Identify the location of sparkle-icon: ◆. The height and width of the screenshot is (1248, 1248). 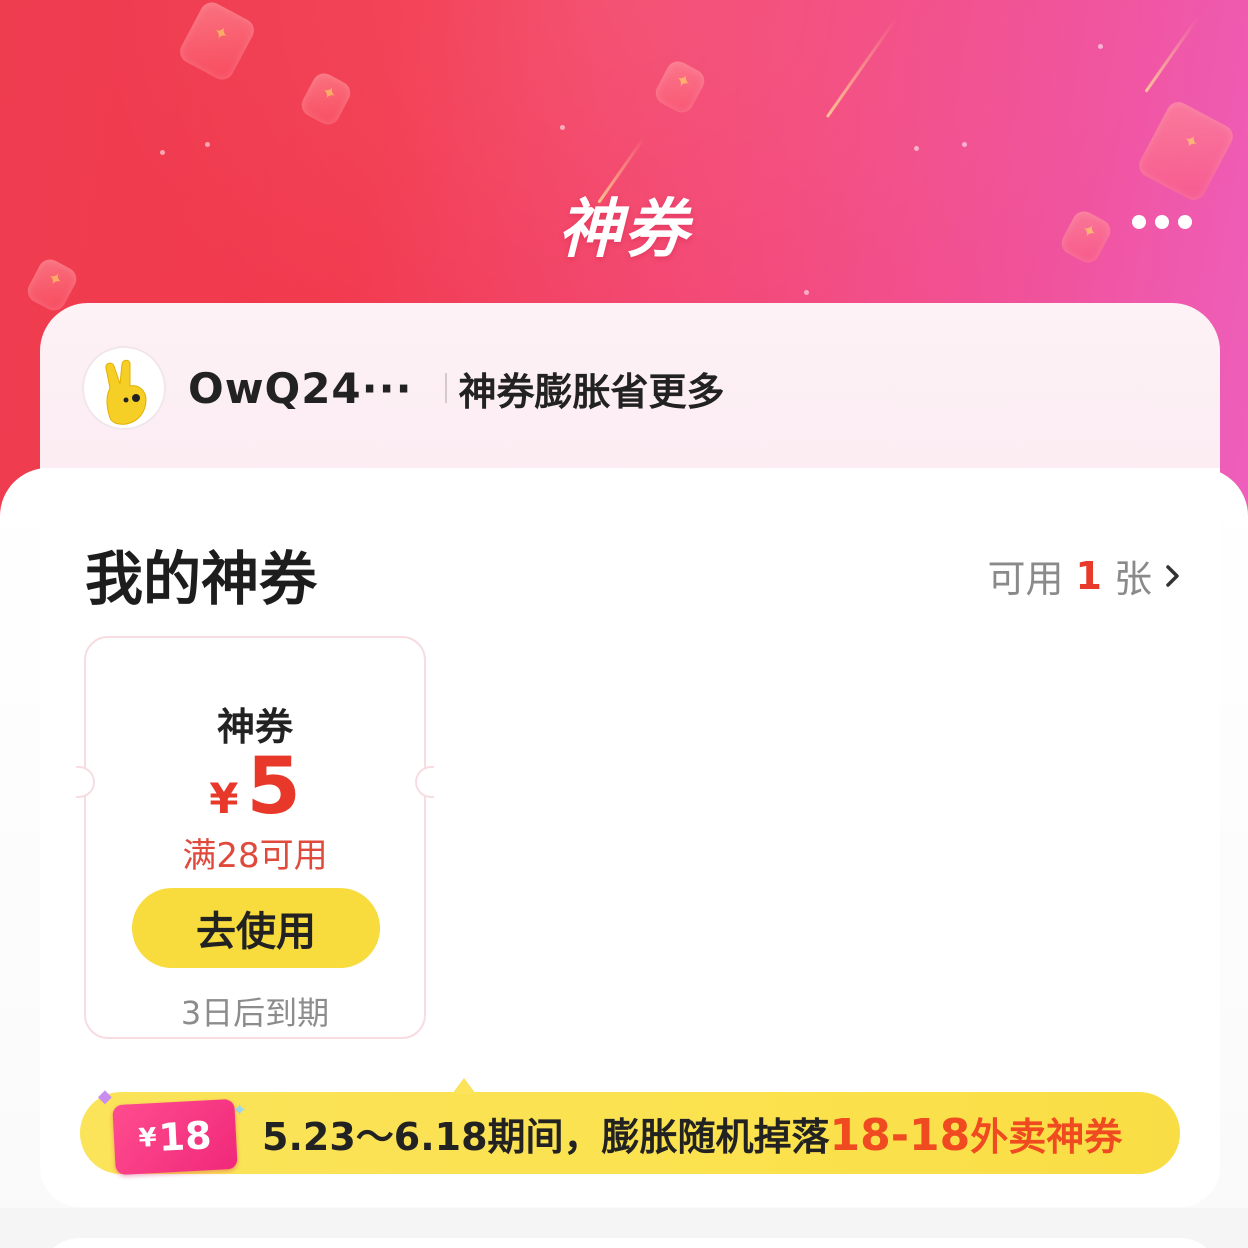
(105, 1096).